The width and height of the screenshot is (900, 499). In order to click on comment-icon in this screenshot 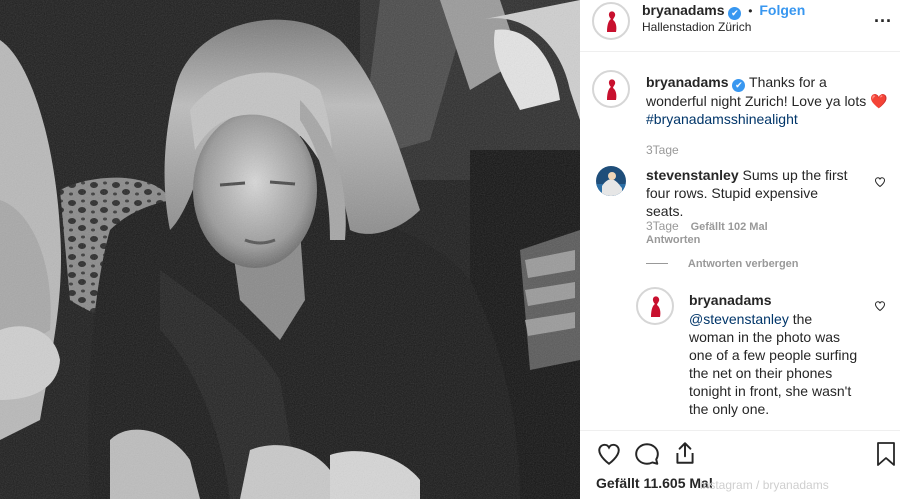, I will do `click(647, 454)`.